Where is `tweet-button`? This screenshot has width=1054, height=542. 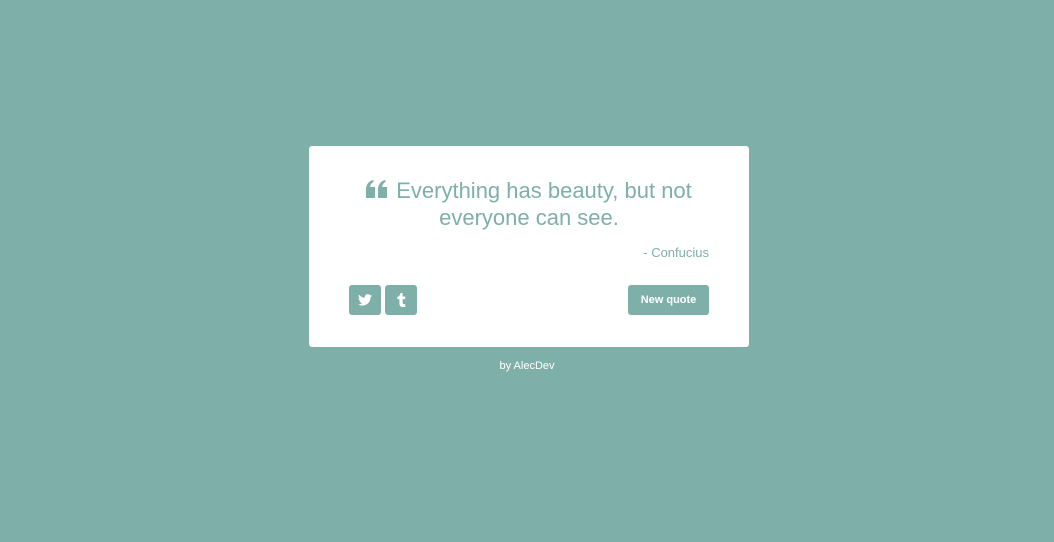 tweet-button is located at coordinates (365, 300).